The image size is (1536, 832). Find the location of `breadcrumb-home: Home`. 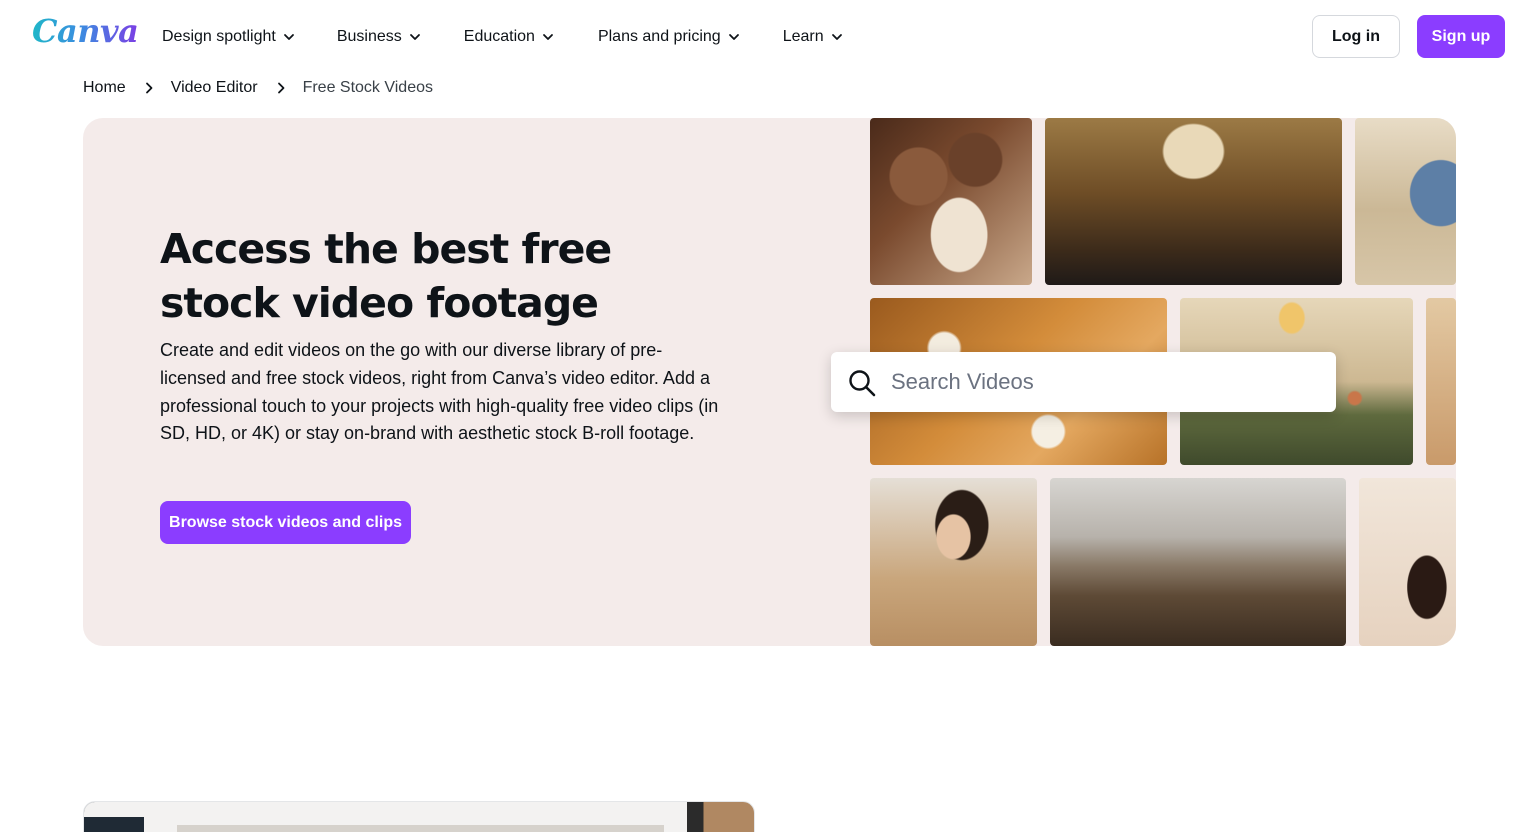

breadcrumb-home: Home is located at coordinates (104, 88).